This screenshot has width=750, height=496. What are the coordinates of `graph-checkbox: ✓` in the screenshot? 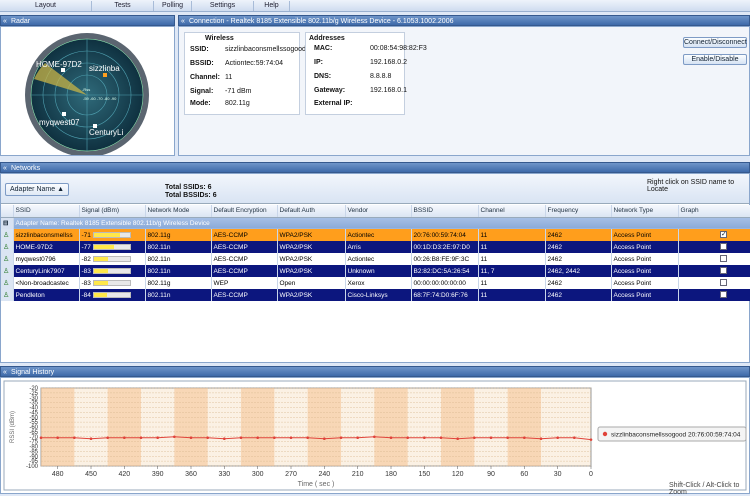 It's located at (723, 235).